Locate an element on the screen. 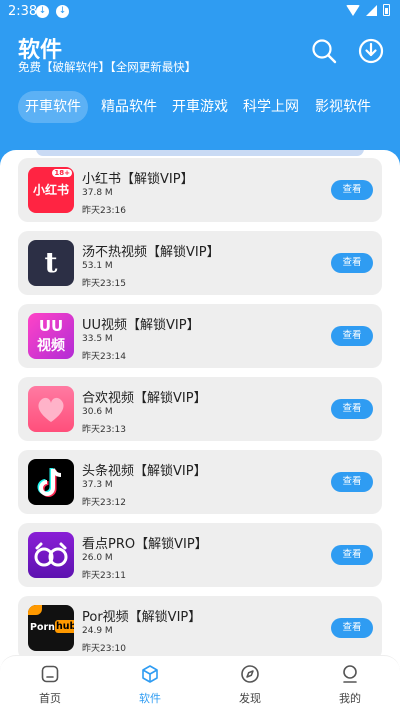 Image resolution: width=400 pixels, height=711 pixels. nav-software-label: 软件 is located at coordinates (150, 698).